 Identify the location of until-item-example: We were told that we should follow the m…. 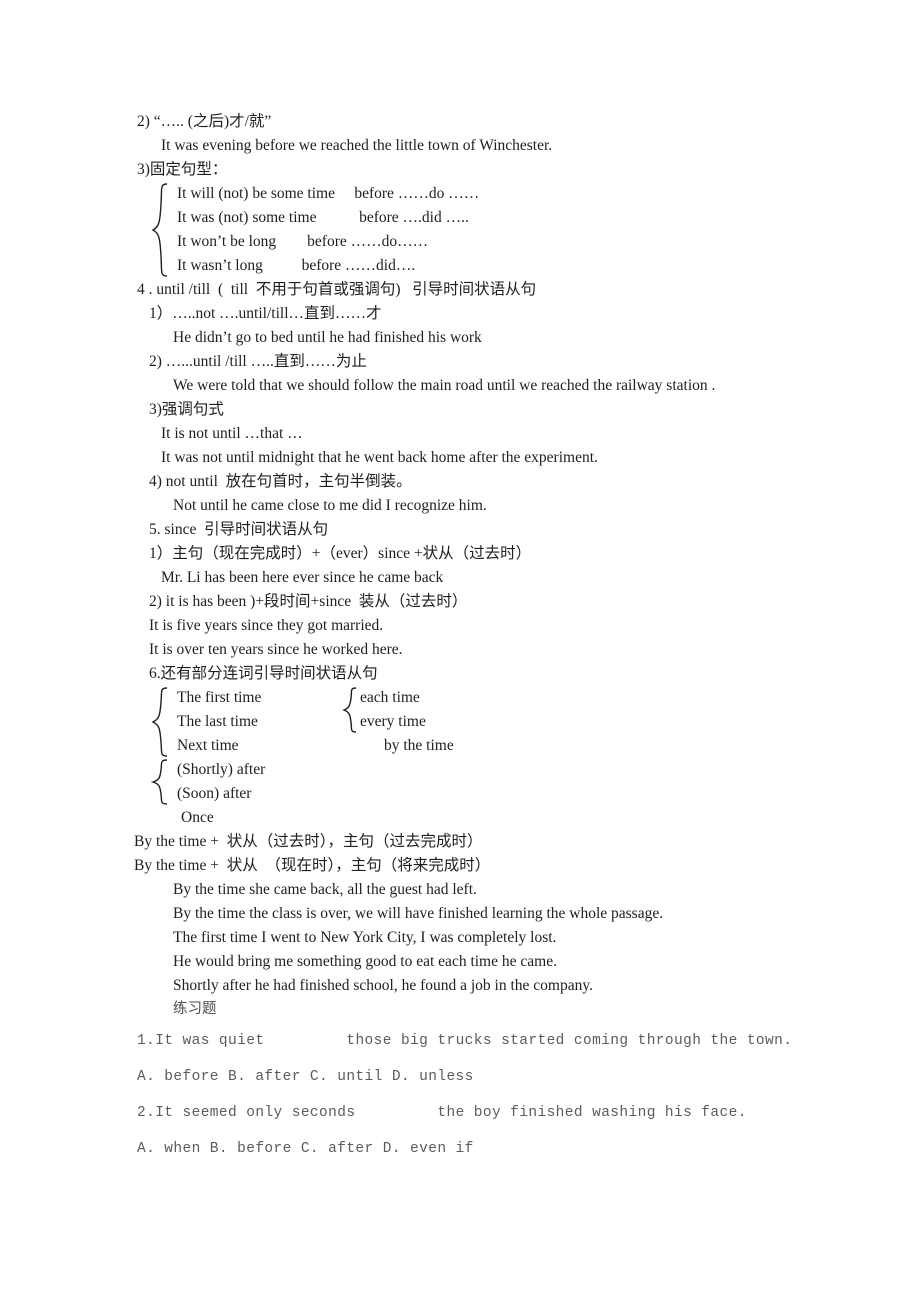
(444, 385).